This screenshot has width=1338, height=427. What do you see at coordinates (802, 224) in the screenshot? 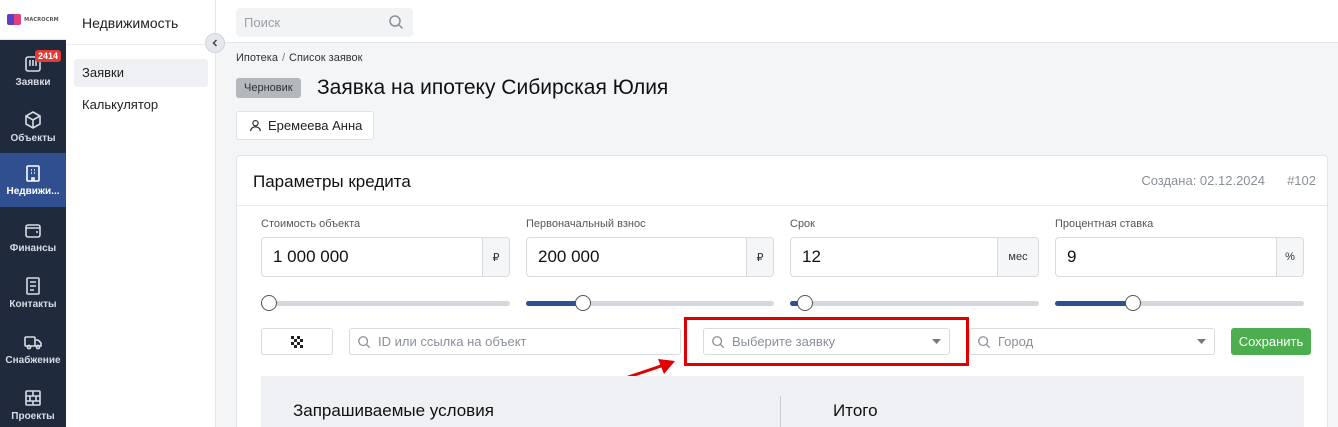
I see `term-label: Срок` at bounding box center [802, 224].